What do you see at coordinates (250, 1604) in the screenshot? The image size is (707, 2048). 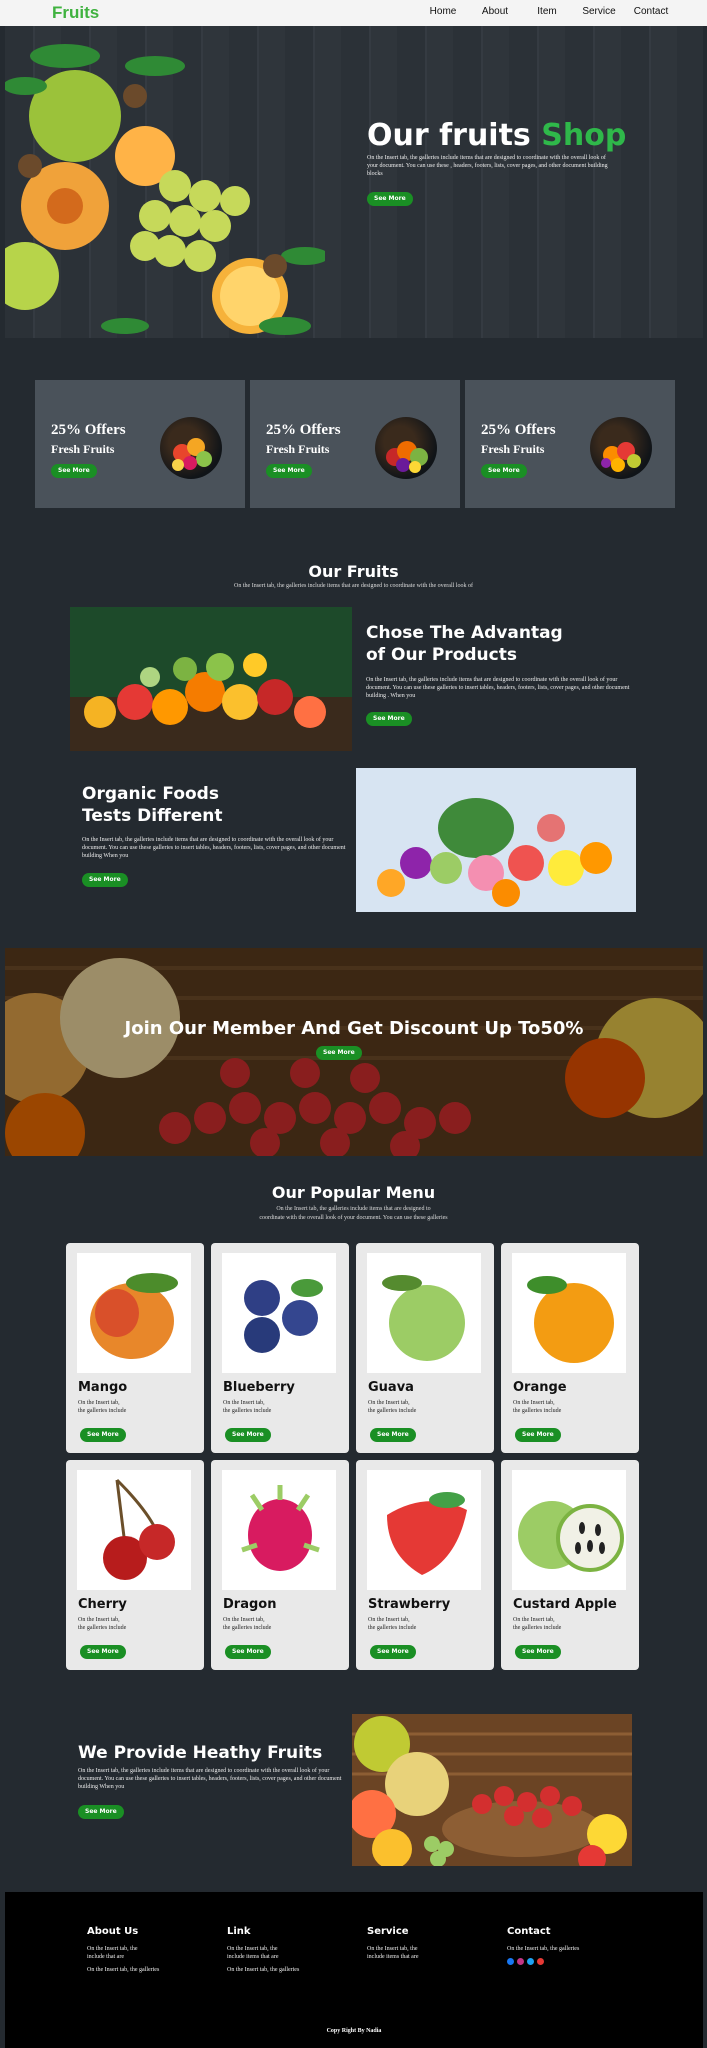 I see `menu-item-name: Dragon` at bounding box center [250, 1604].